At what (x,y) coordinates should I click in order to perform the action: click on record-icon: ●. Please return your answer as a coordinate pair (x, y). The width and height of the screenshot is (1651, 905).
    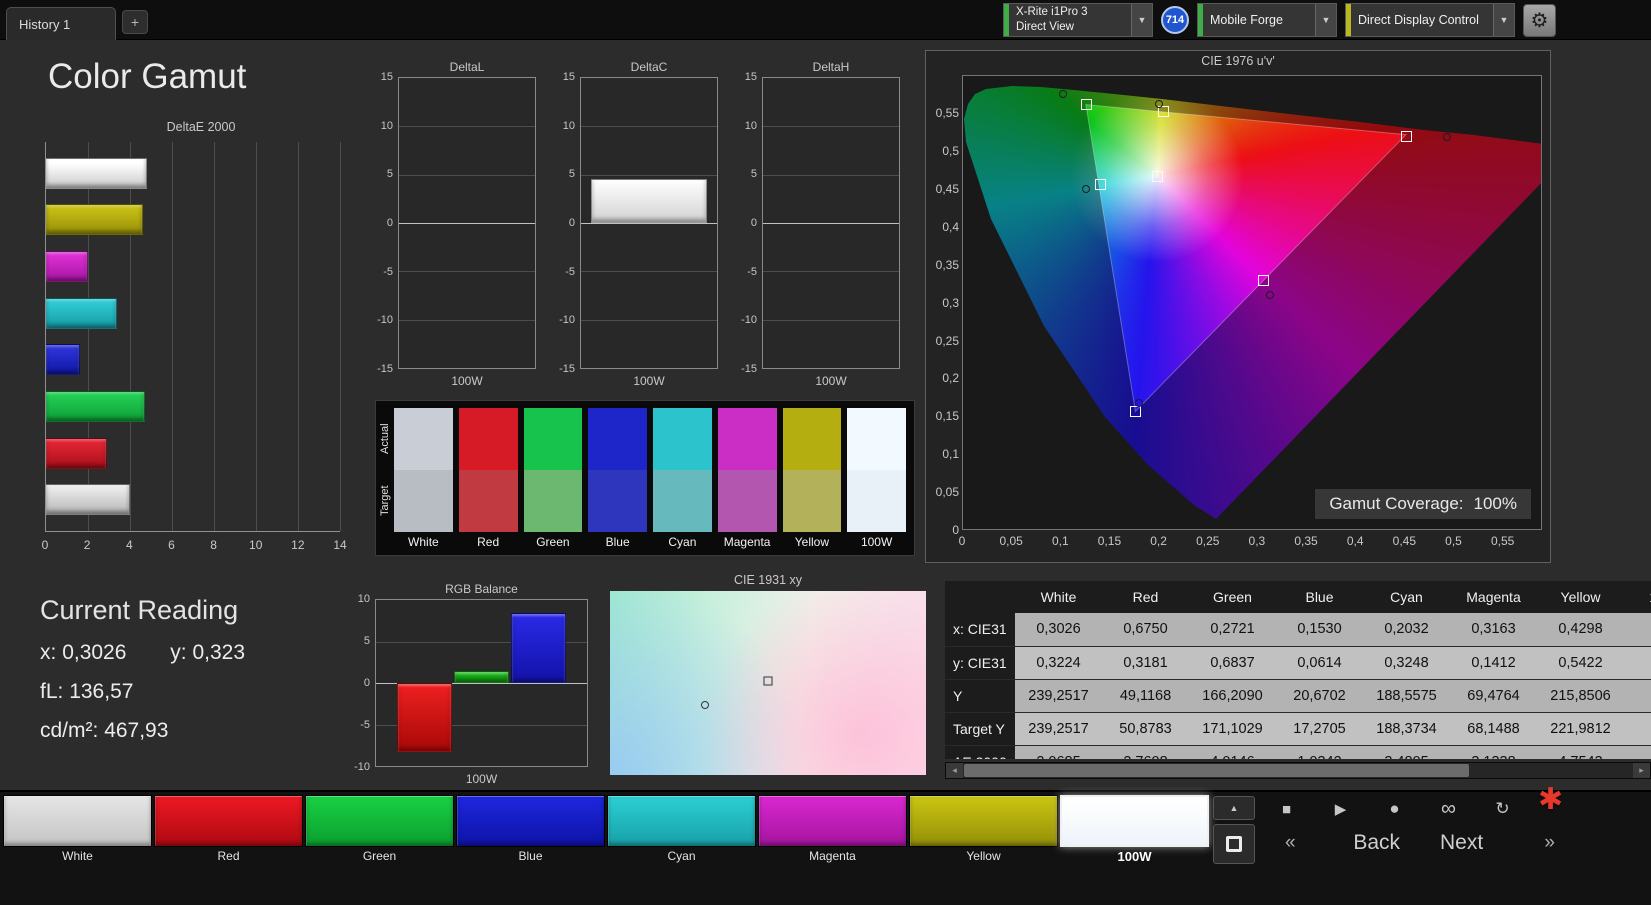
    Looking at the image, I should click on (1394, 808).